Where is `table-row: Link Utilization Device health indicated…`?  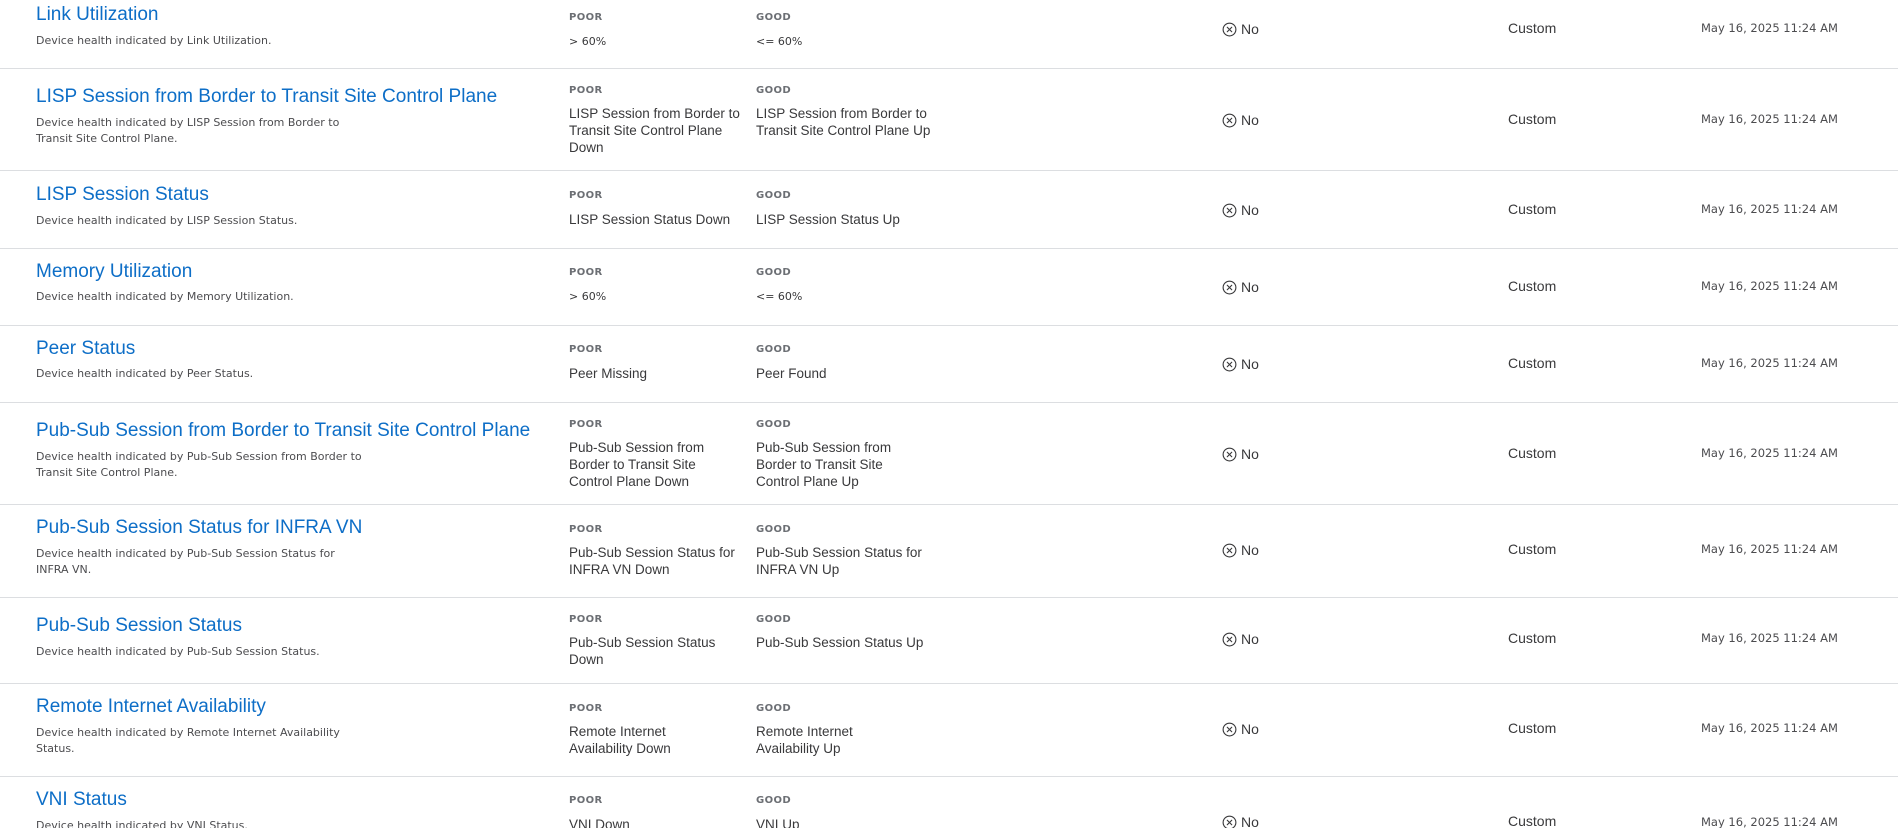
table-row: Link Utilization Device health indicated… is located at coordinates (949, 34).